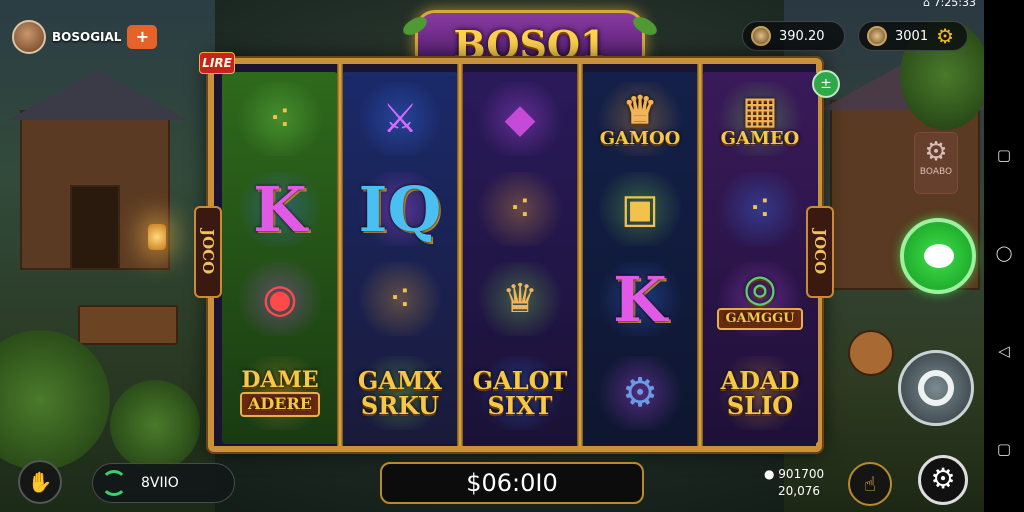  I want to click on queen-portrait-icon: ♛, so click(520, 299).